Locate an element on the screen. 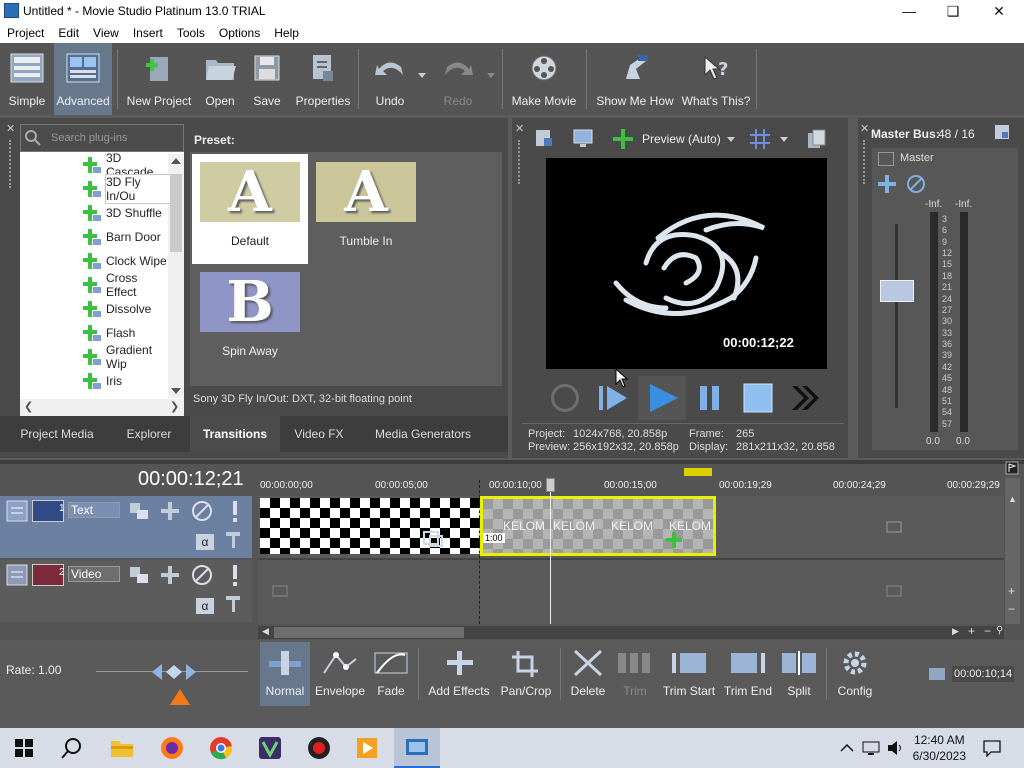 This screenshot has height=768, width=1024. menu-edit: Edit is located at coordinates (68, 33).